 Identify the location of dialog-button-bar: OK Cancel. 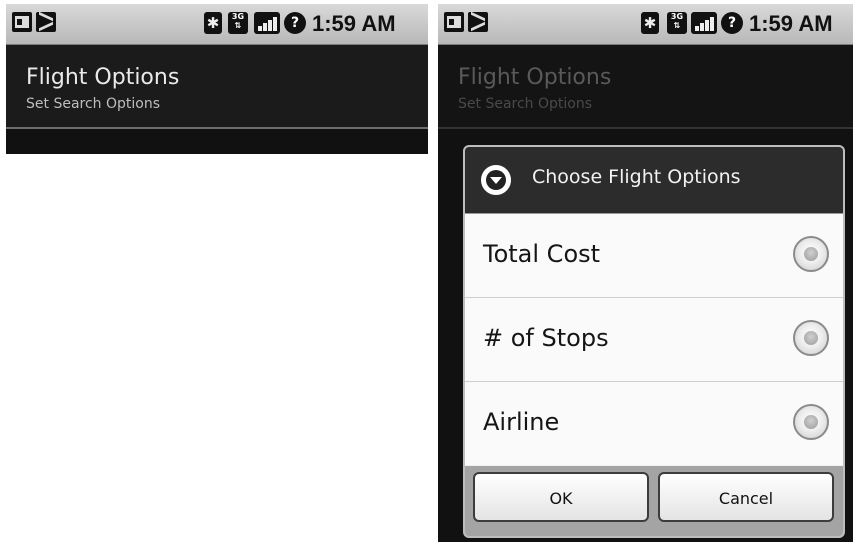
(654, 501).